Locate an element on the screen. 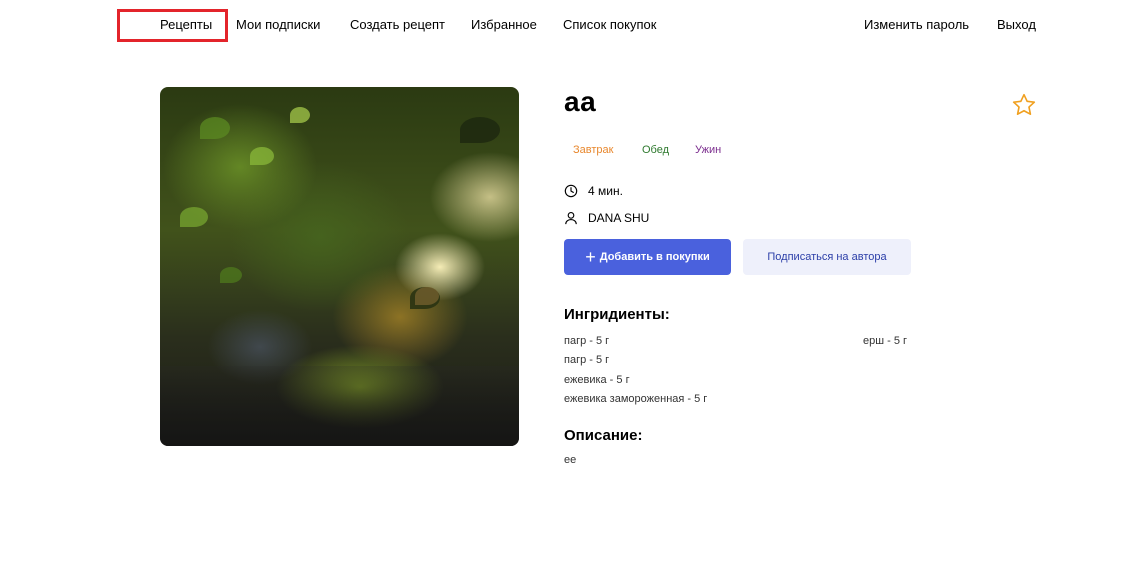  nav-subscriptions: Мои подписки is located at coordinates (278, 24).